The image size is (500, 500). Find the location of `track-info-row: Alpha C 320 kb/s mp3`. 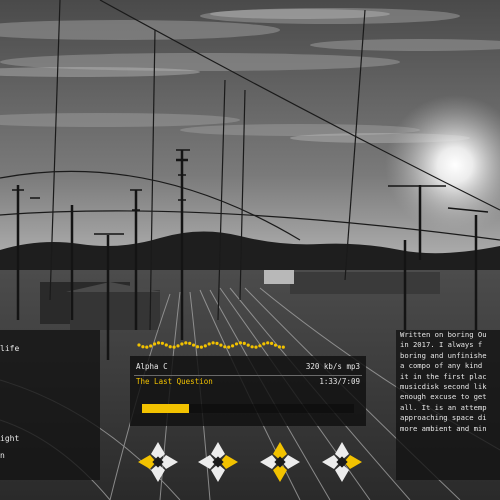

track-info-row: Alpha C 320 kb/s mp3 is located at coordinates (248, 368).